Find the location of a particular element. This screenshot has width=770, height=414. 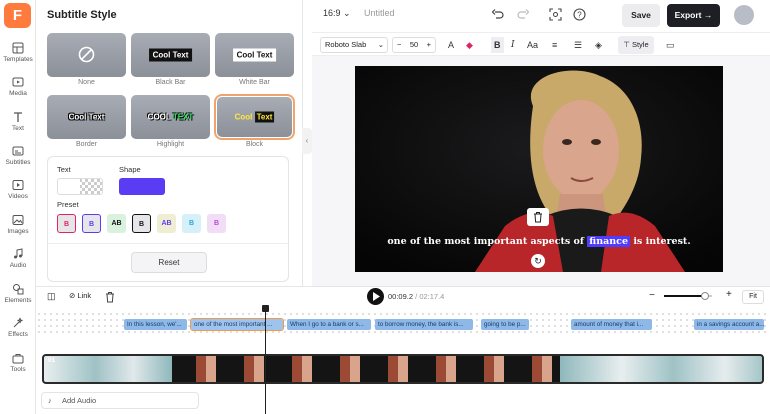

style-tile-white-bar: Cool Text is located at coordinates (254, 55).